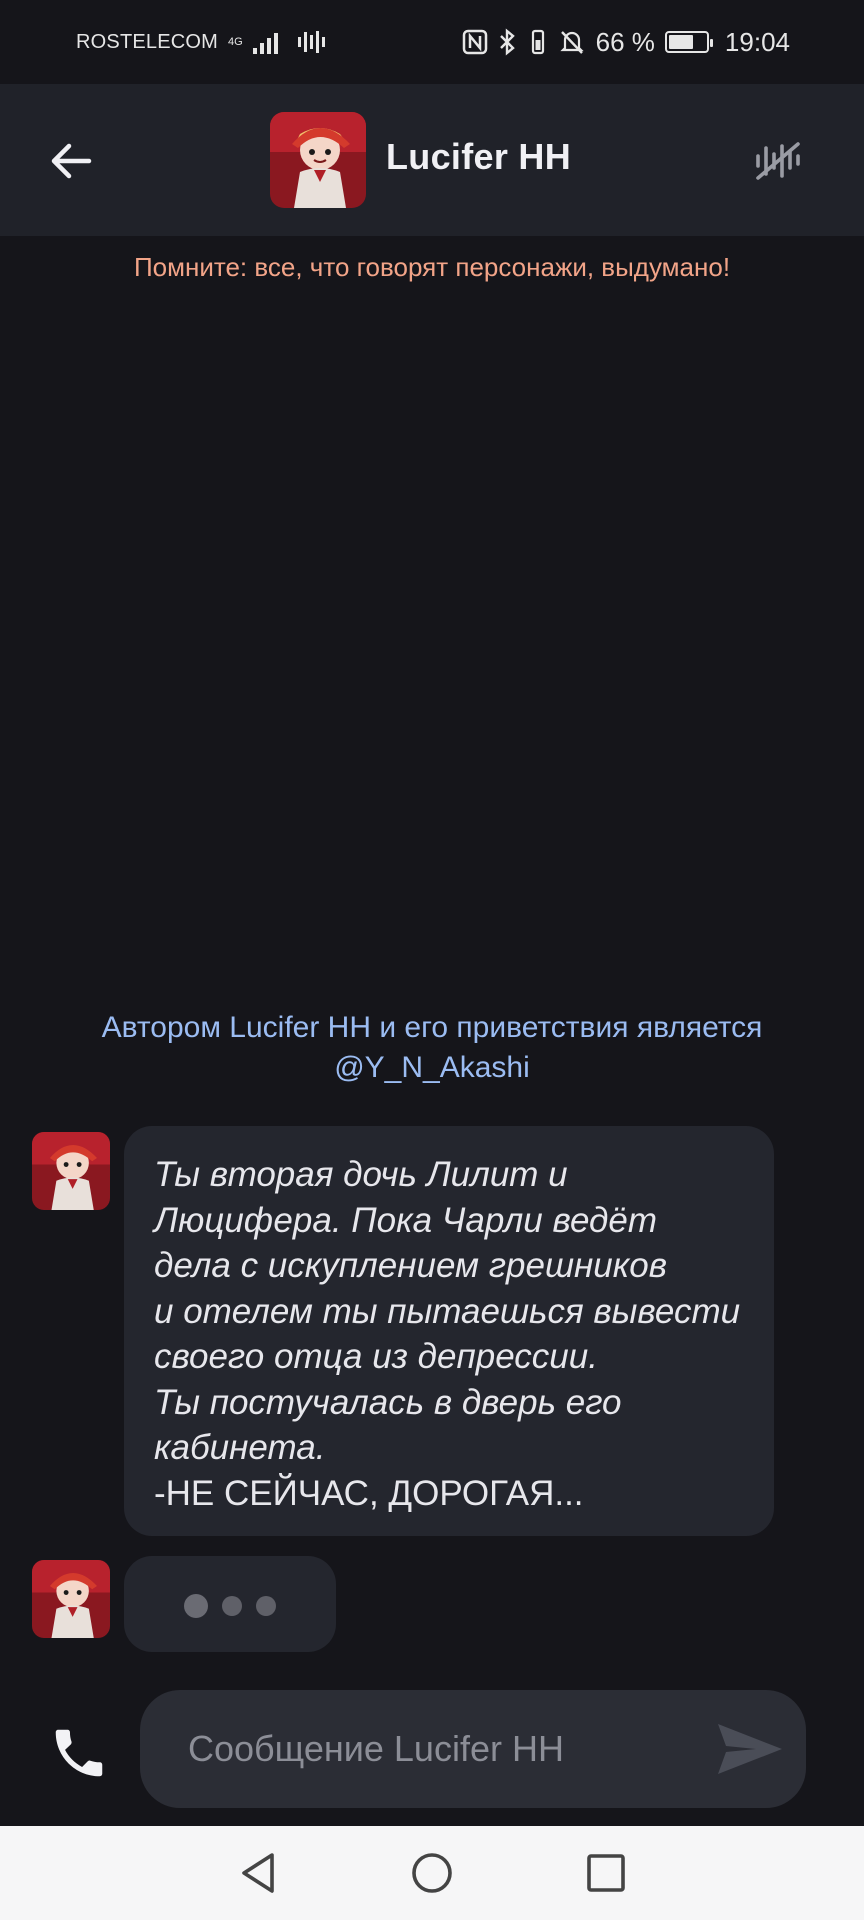 The image size is (864, 1920). What do you see at coordinates (537, 42) in the screenshot?
I see `vibrate-icon` at bounding box center [537, 42].